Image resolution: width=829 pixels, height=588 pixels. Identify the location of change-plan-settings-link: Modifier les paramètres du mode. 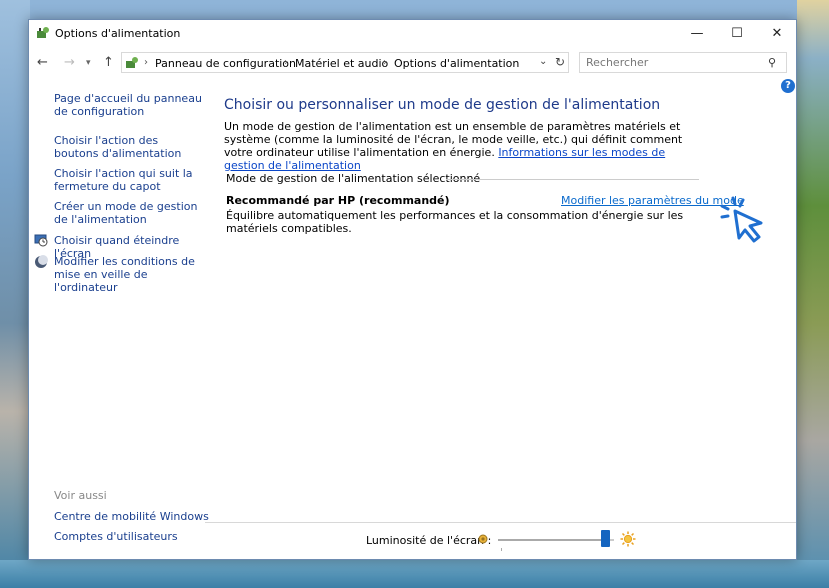
(652, 200).